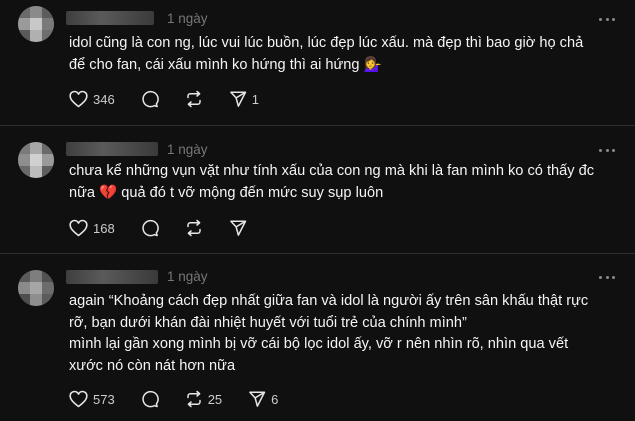  Describe the element at coordinates (177, 99) in the screenshot. I see `action-bar: 346 1` at that location.